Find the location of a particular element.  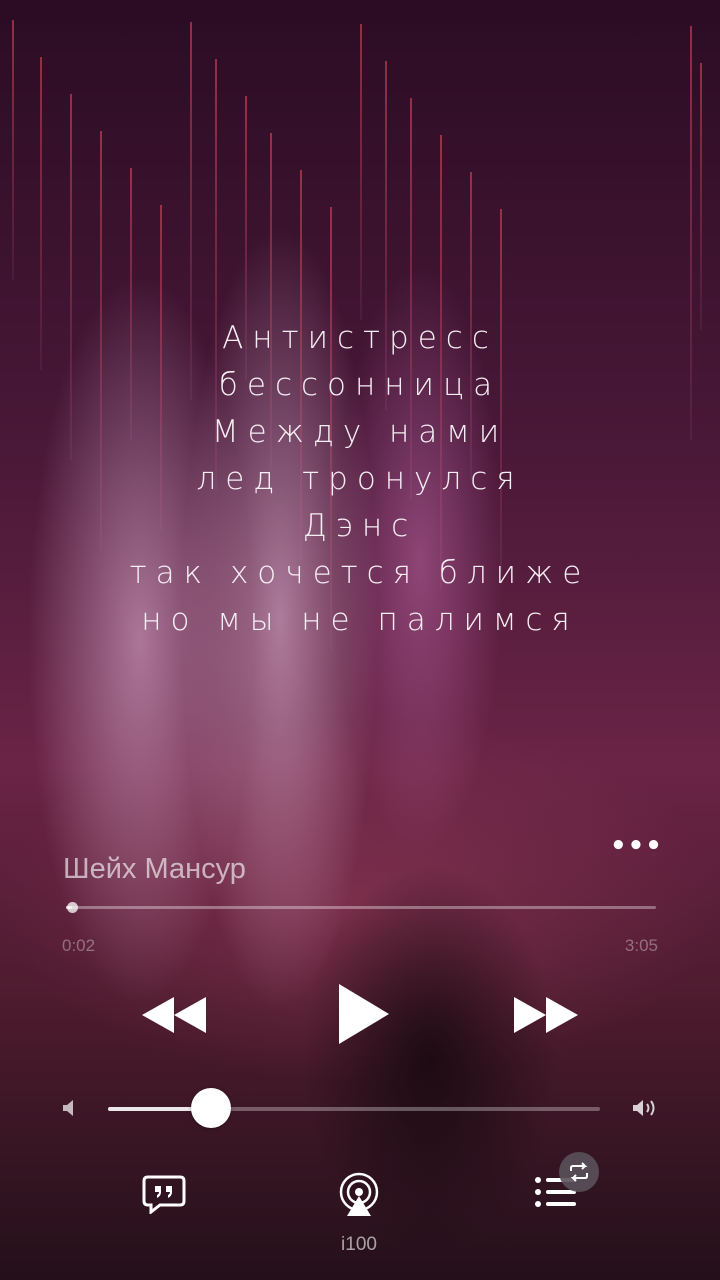

volume-slider is located at coordinates (354, 1108).